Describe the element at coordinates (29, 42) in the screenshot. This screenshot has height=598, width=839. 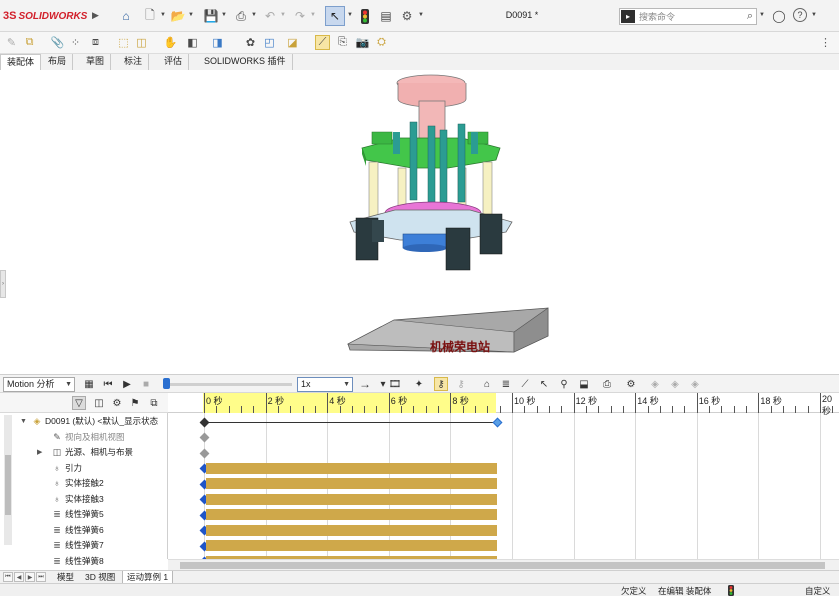
I see `mate-icon: ⧉` at that location.